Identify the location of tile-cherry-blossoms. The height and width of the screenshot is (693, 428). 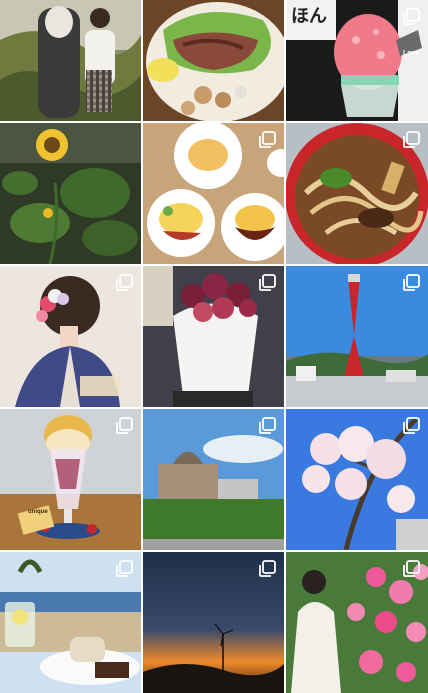
(357, 479).